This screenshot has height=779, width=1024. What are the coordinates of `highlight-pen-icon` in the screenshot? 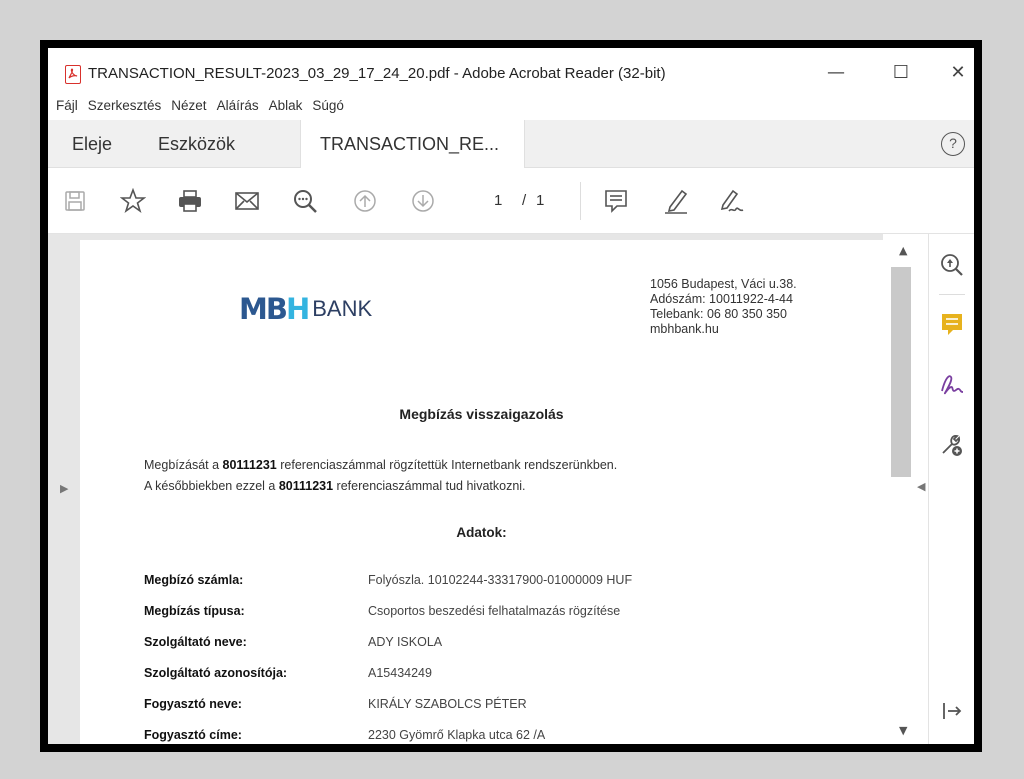 It's located at (676, 201).